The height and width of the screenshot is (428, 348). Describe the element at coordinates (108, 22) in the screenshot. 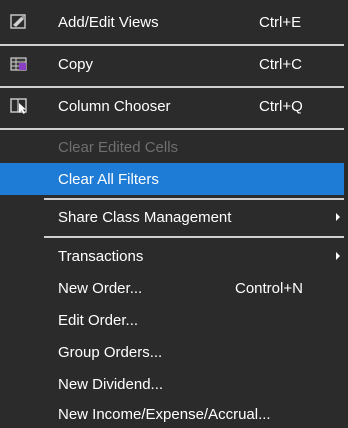

I see `menu-item-label: Add/Edit Views` at that location.